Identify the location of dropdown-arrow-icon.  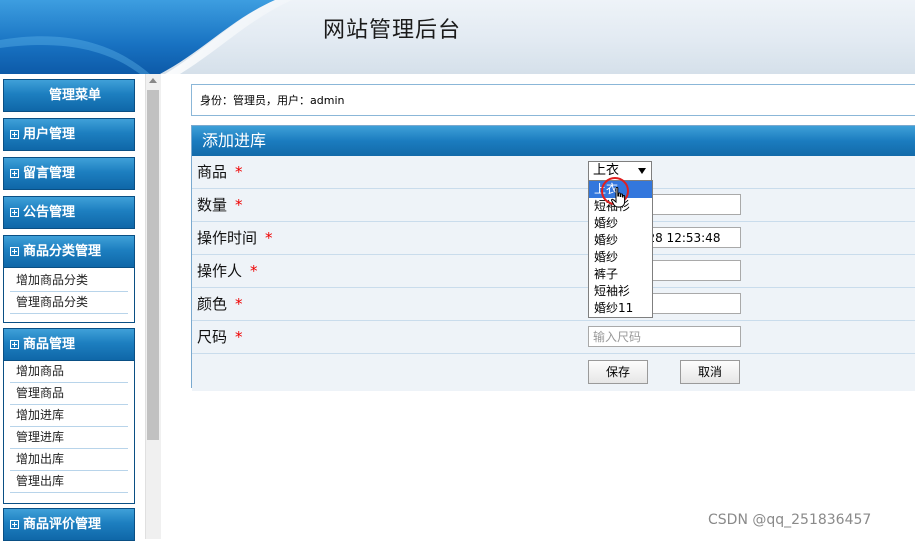
(642, 171).